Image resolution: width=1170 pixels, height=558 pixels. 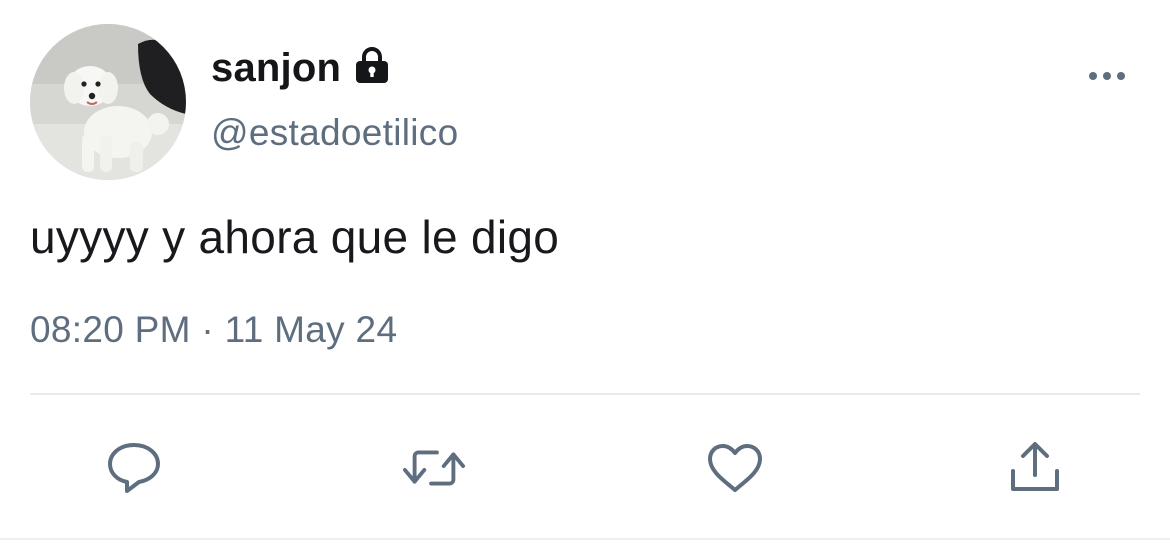 What do you see at coordinates (334, 133) in the screenshot?
I see `user-handle: @estadoetilico` at bounding box center [334, 133].